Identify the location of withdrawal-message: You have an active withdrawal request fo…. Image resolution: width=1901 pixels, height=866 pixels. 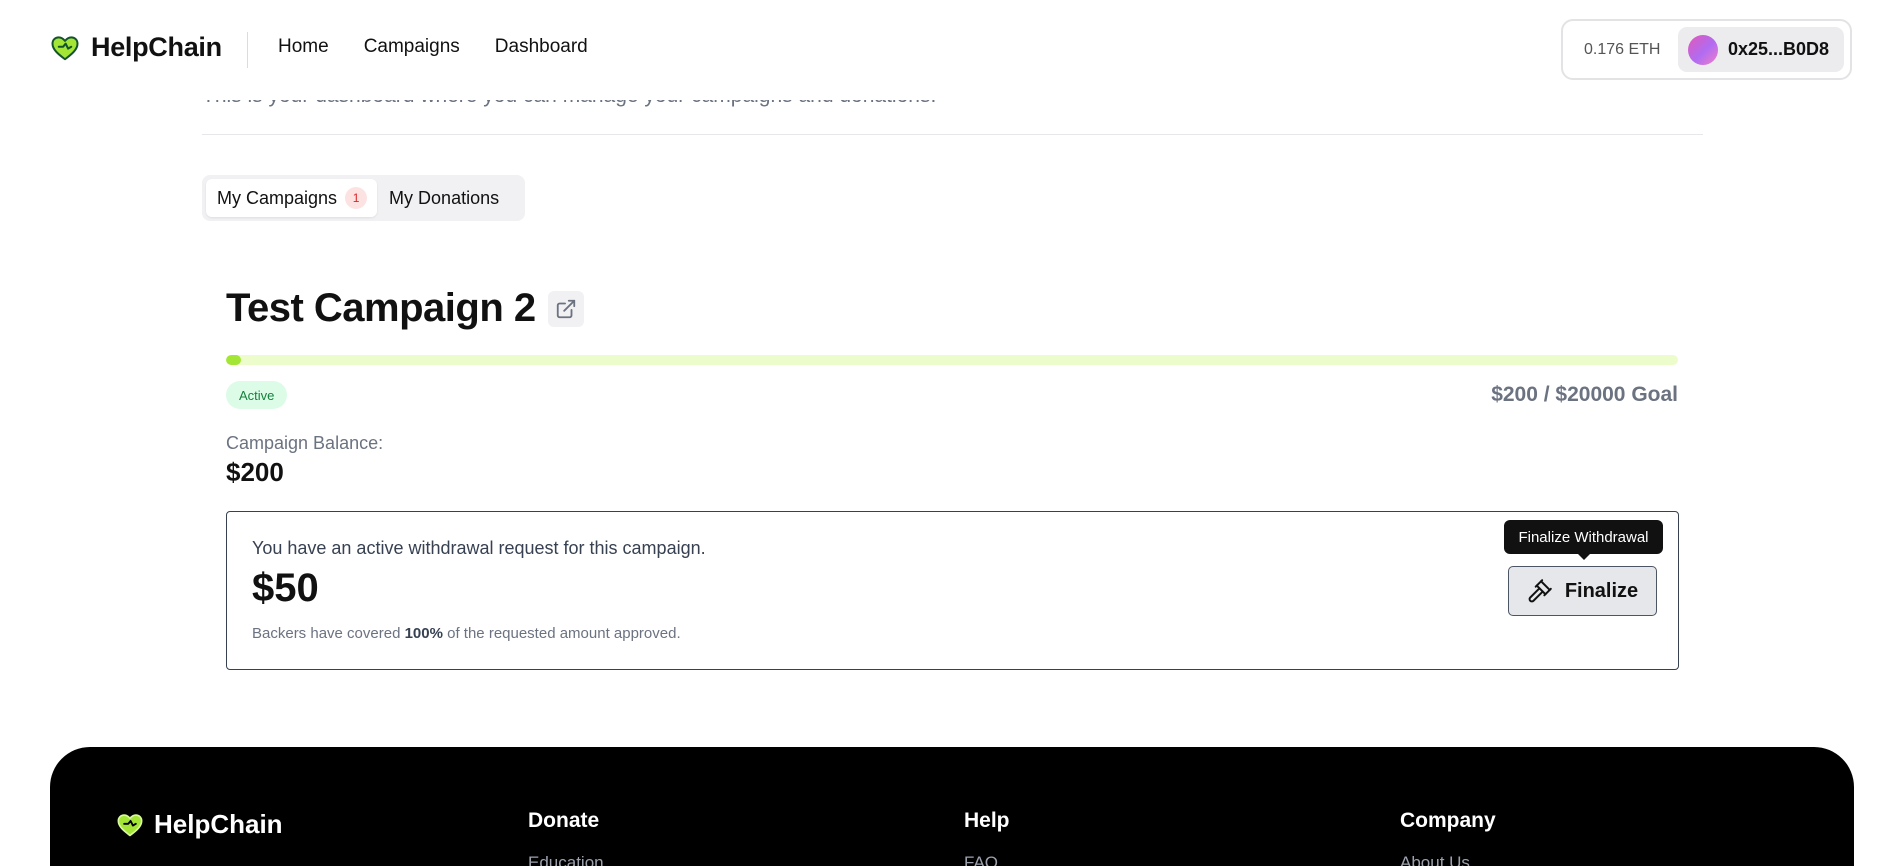
(479, 548).